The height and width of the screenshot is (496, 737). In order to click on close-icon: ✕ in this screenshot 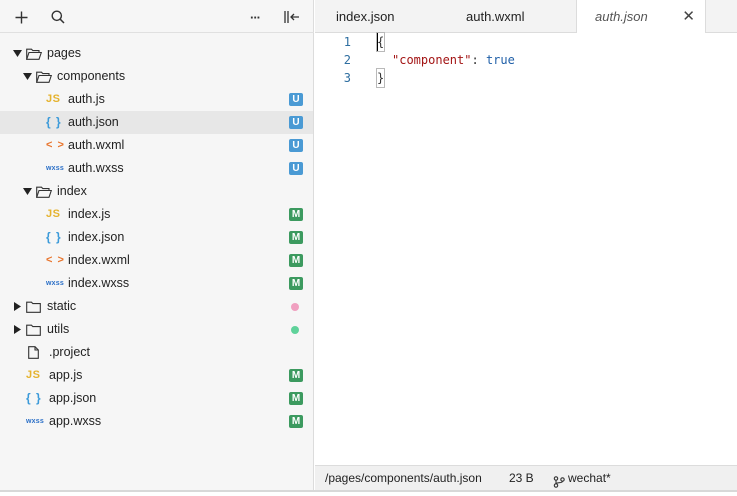, I will do `click(688, 16)`.